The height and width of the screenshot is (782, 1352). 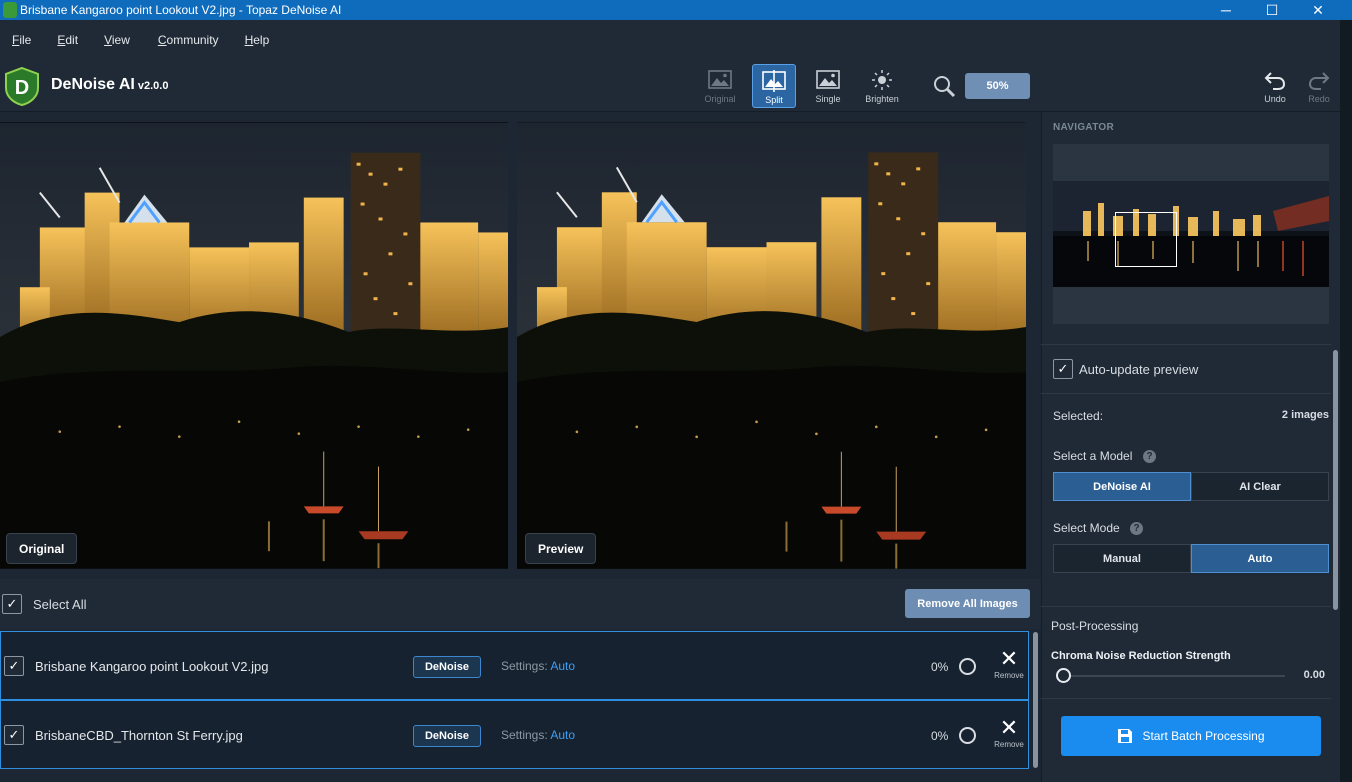 I want to click on mode-manual: Manual, so click(x=1122, y=558).